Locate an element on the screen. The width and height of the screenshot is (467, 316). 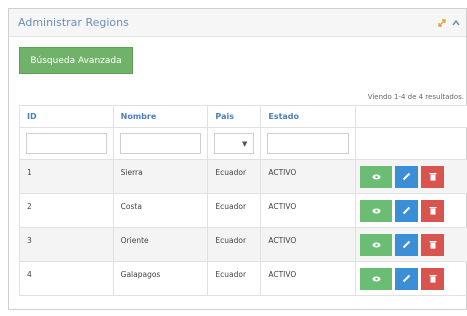
cell-id: 4 is located at coordinates (66, 278).